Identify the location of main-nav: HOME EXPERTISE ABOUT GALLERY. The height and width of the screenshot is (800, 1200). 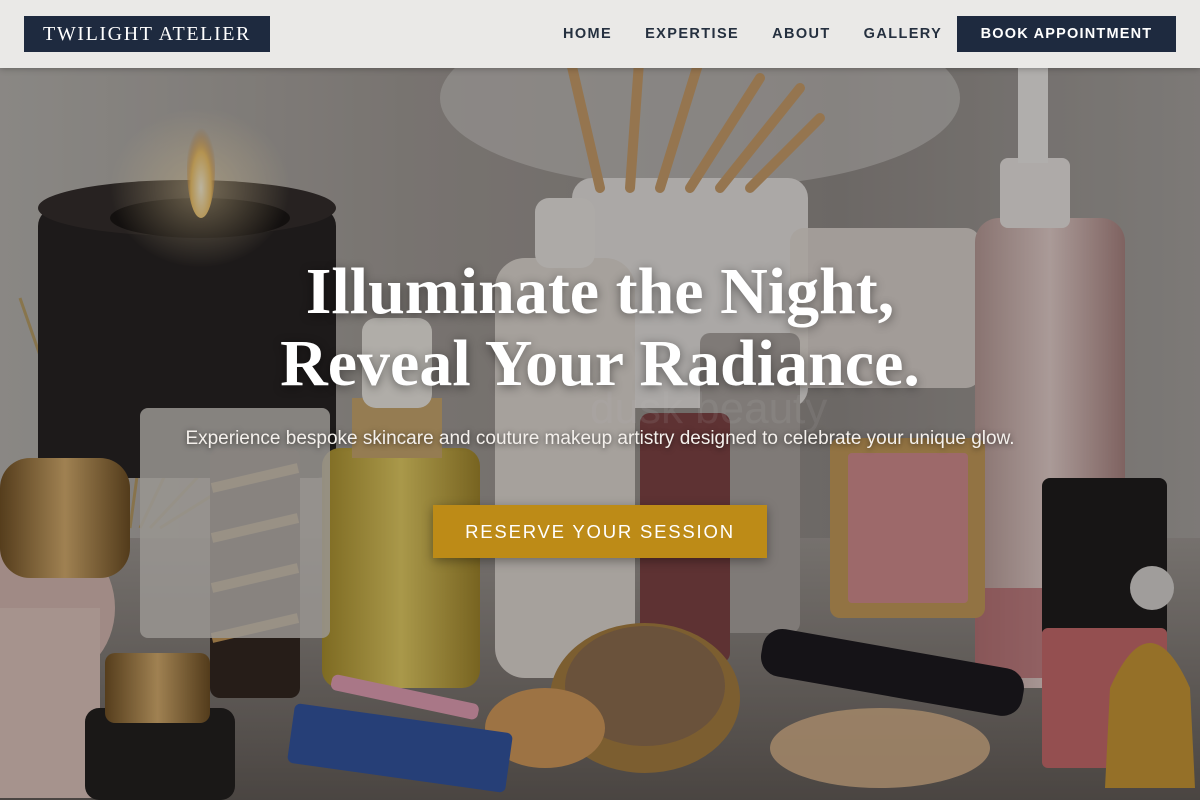
(757, 34).